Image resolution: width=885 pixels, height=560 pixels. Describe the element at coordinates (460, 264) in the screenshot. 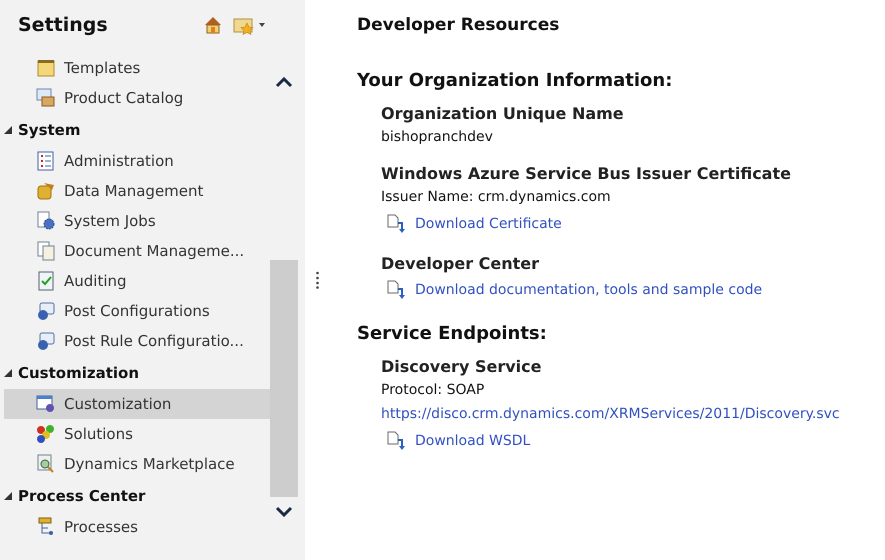

I see `field-label: Developer Center` at that location.